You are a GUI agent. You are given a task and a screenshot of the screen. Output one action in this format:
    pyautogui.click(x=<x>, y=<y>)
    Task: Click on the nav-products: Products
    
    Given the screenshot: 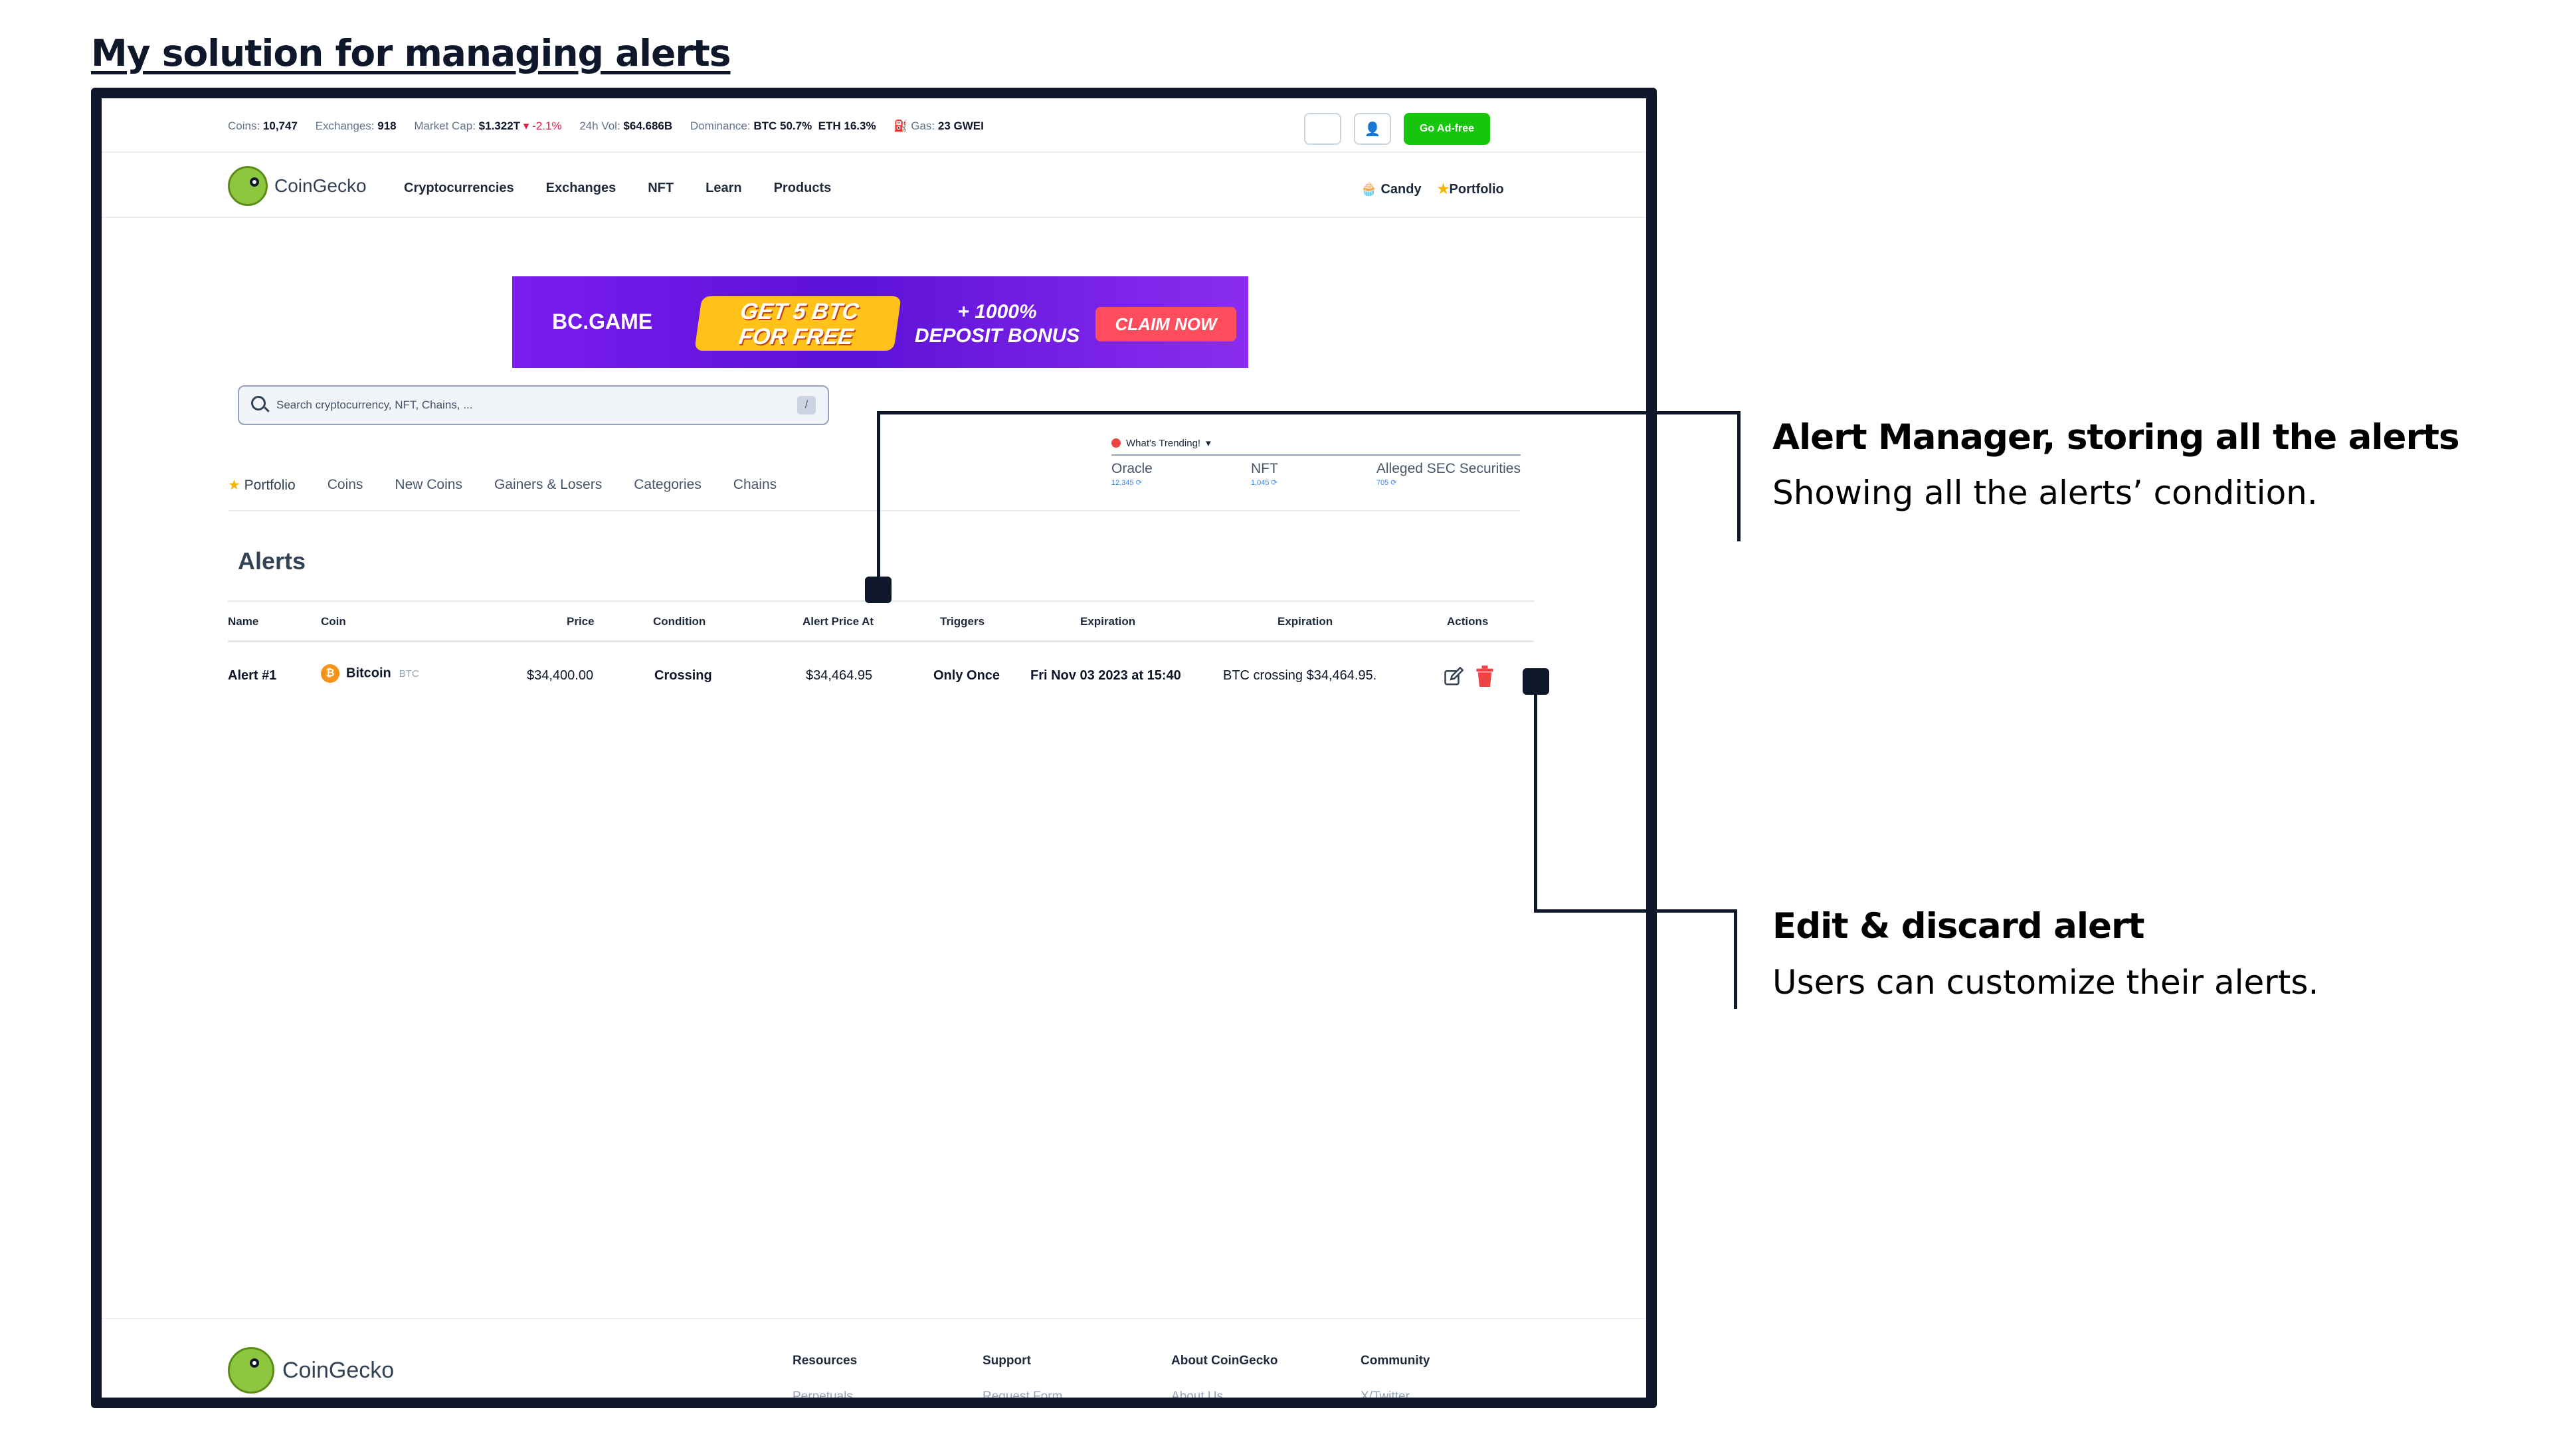 What is the action you would take?
    pyautogui.click(x=803, y=188)
    